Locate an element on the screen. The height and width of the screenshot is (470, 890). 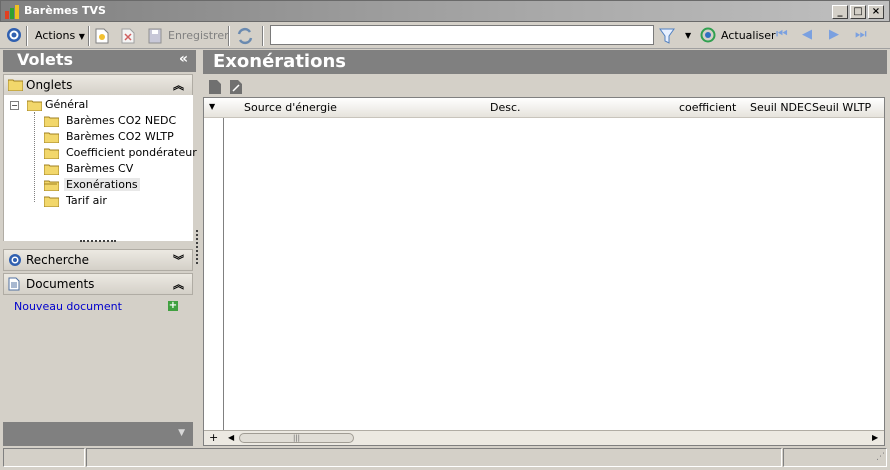
edit-page-icon is located at coordinates (236, 87).